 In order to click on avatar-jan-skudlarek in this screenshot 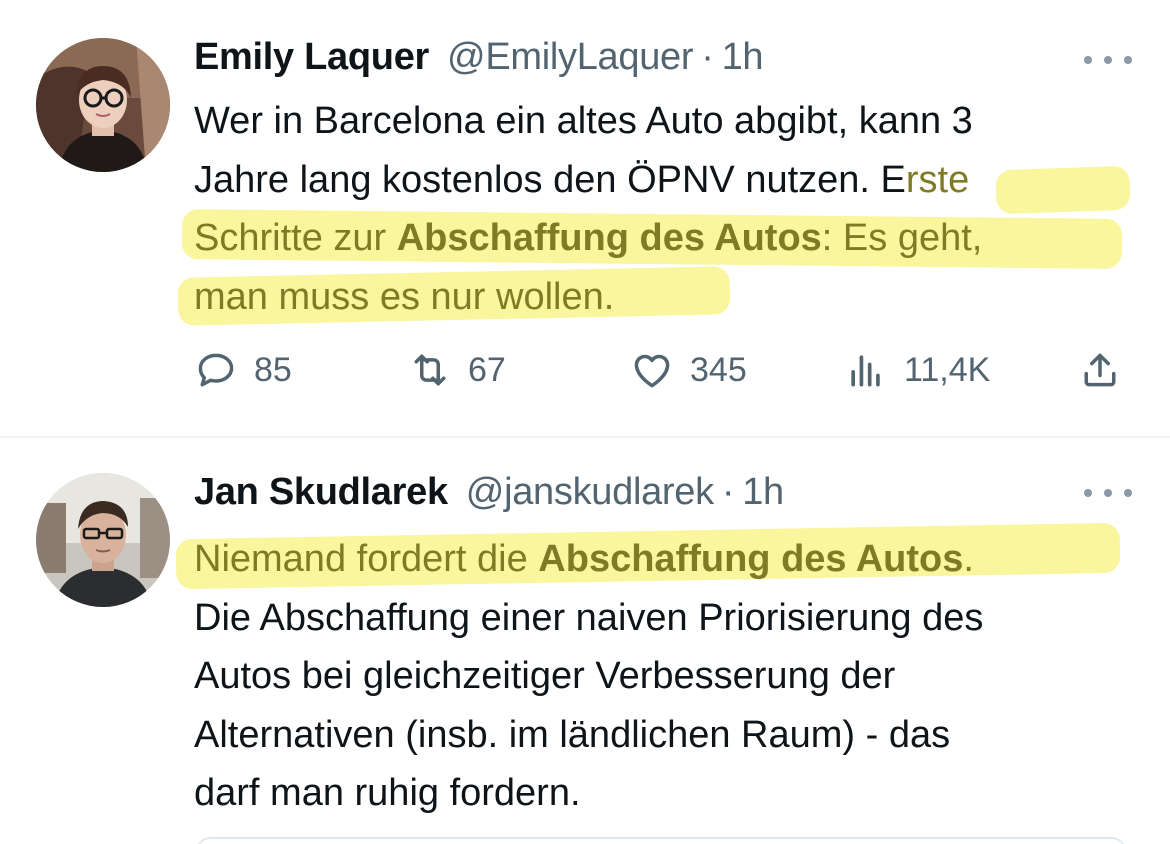, I will do `click(103, 540)`.